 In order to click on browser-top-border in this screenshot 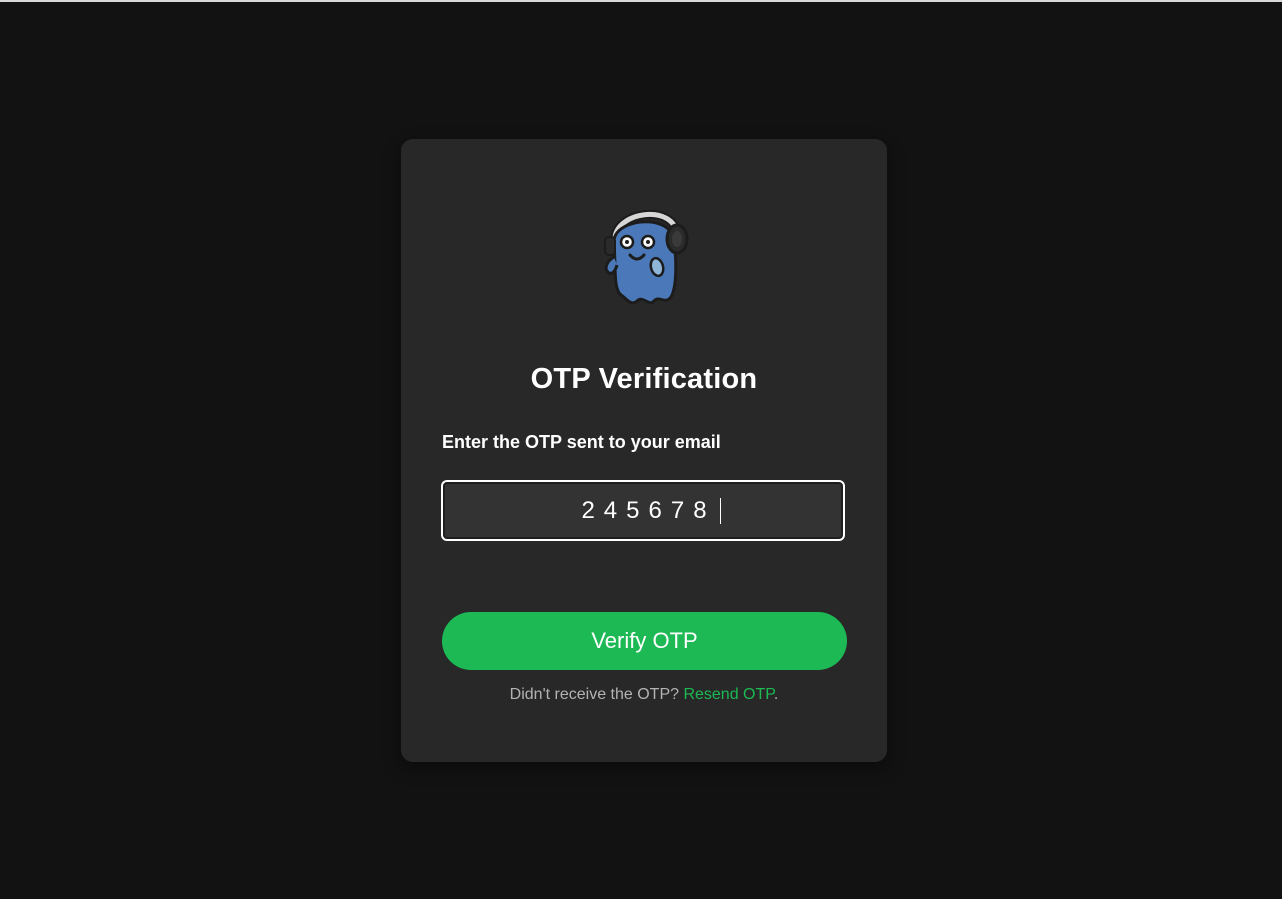, I will do `click(641, 1)`.